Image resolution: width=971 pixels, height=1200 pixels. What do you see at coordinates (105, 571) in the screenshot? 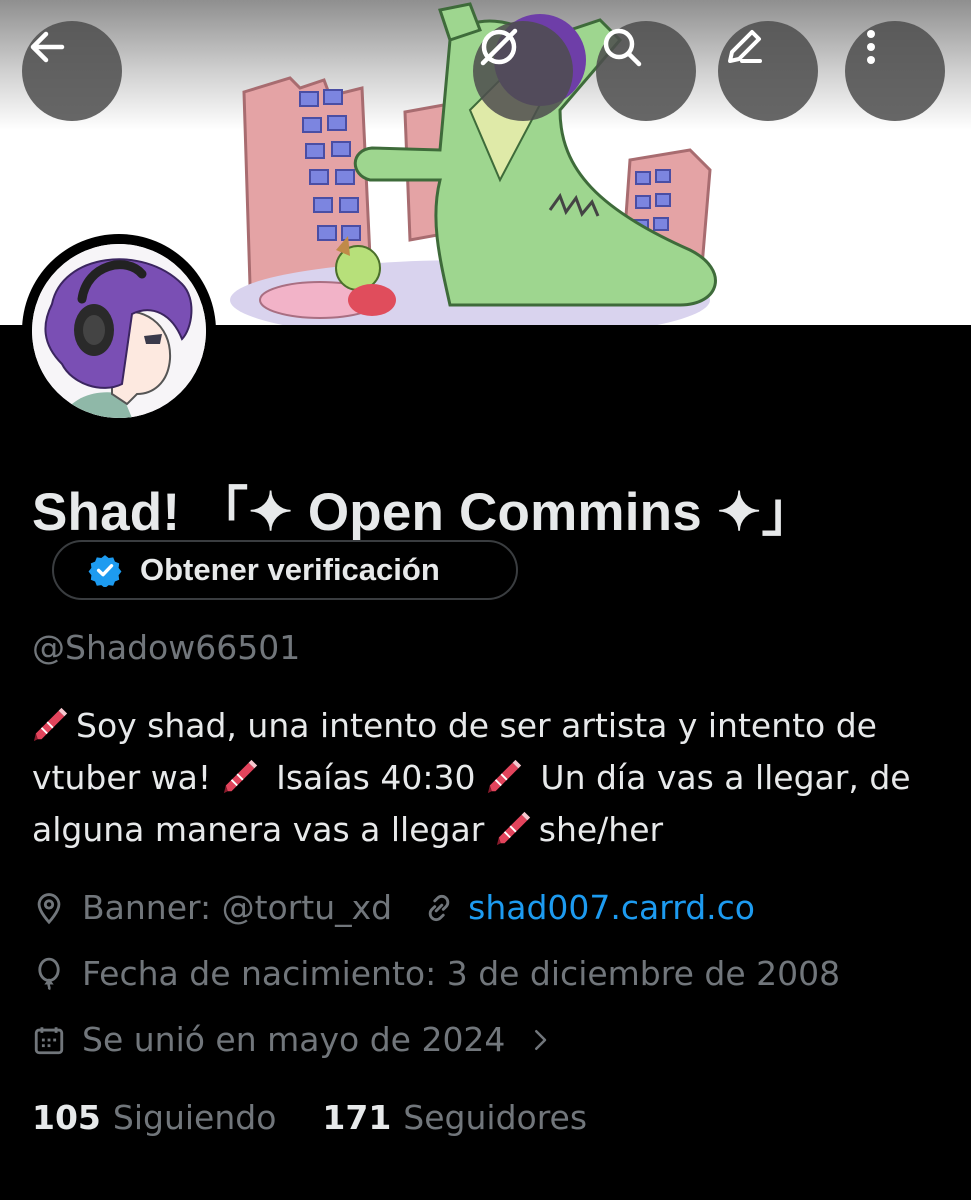
I see `verified-badge-icon` at bounding box center [105, 571].